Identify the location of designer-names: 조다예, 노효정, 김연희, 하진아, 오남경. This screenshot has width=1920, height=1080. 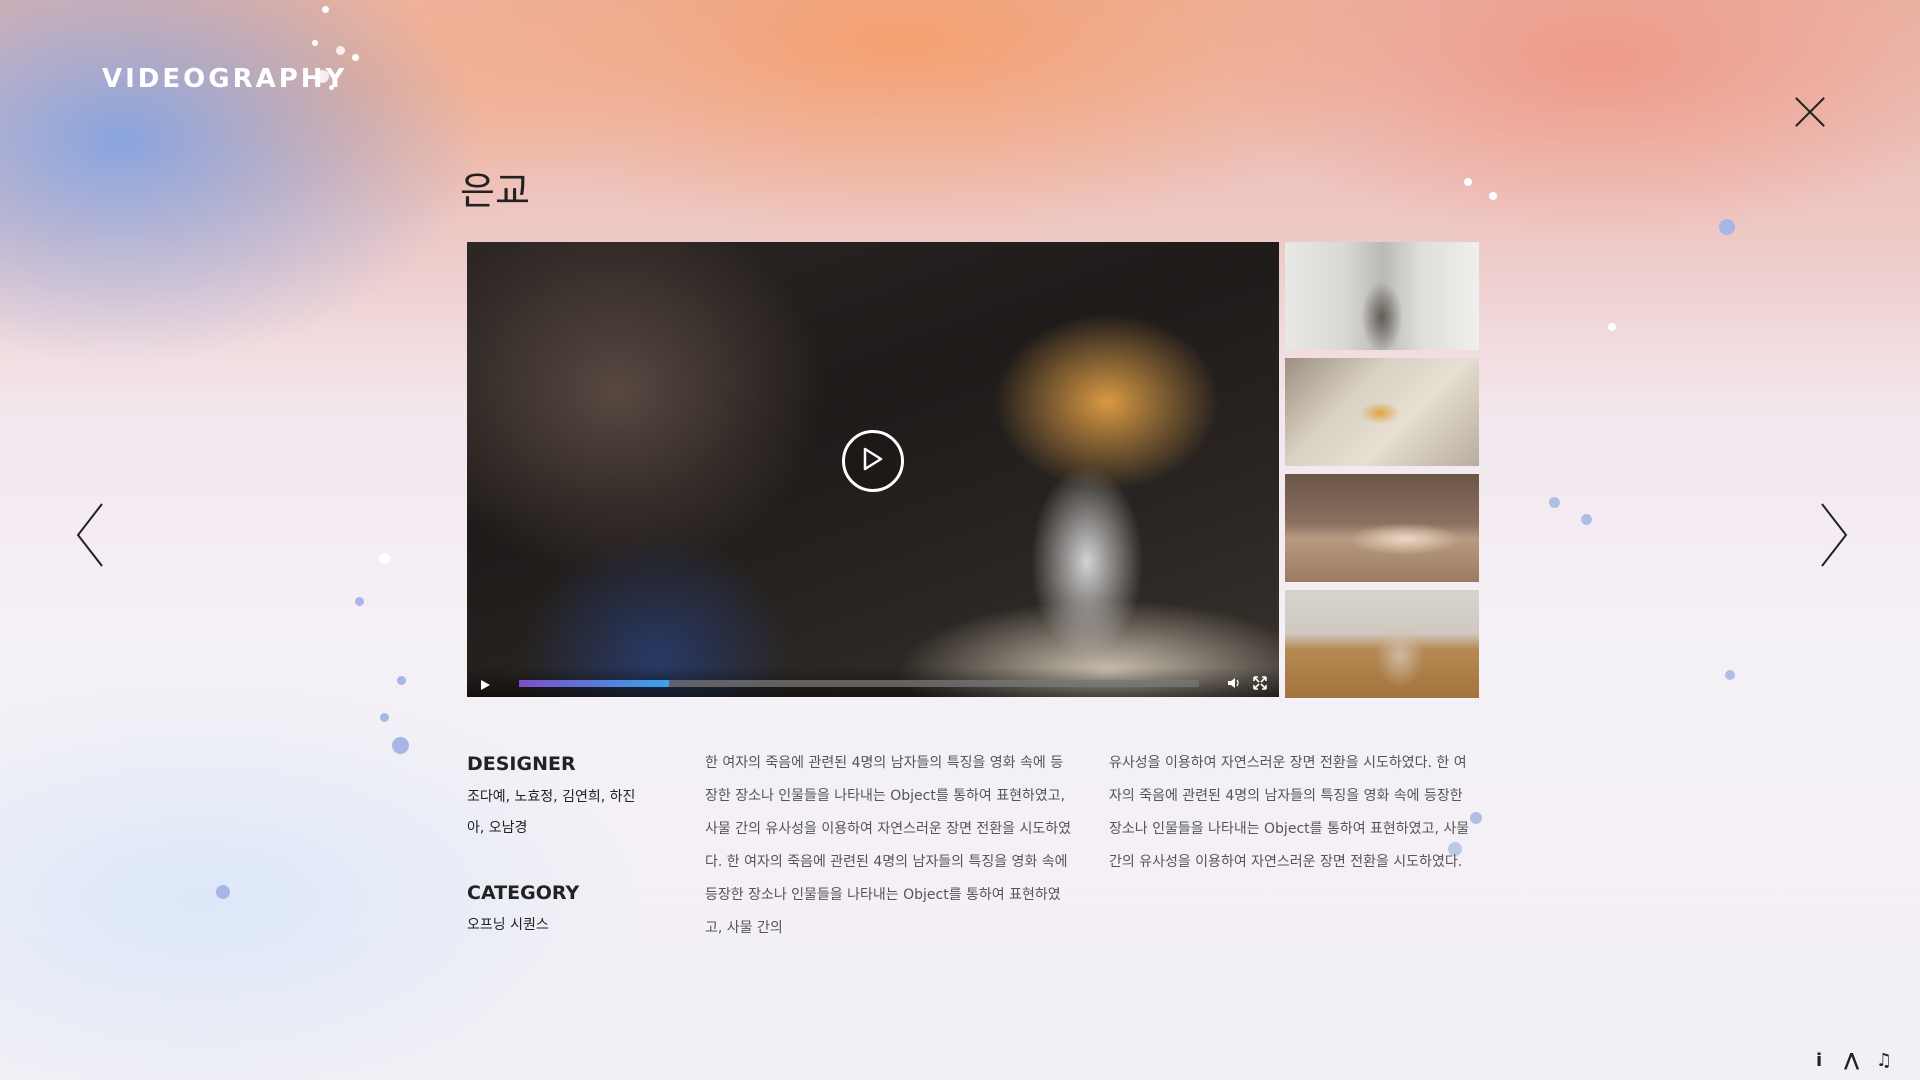
(551, 812).